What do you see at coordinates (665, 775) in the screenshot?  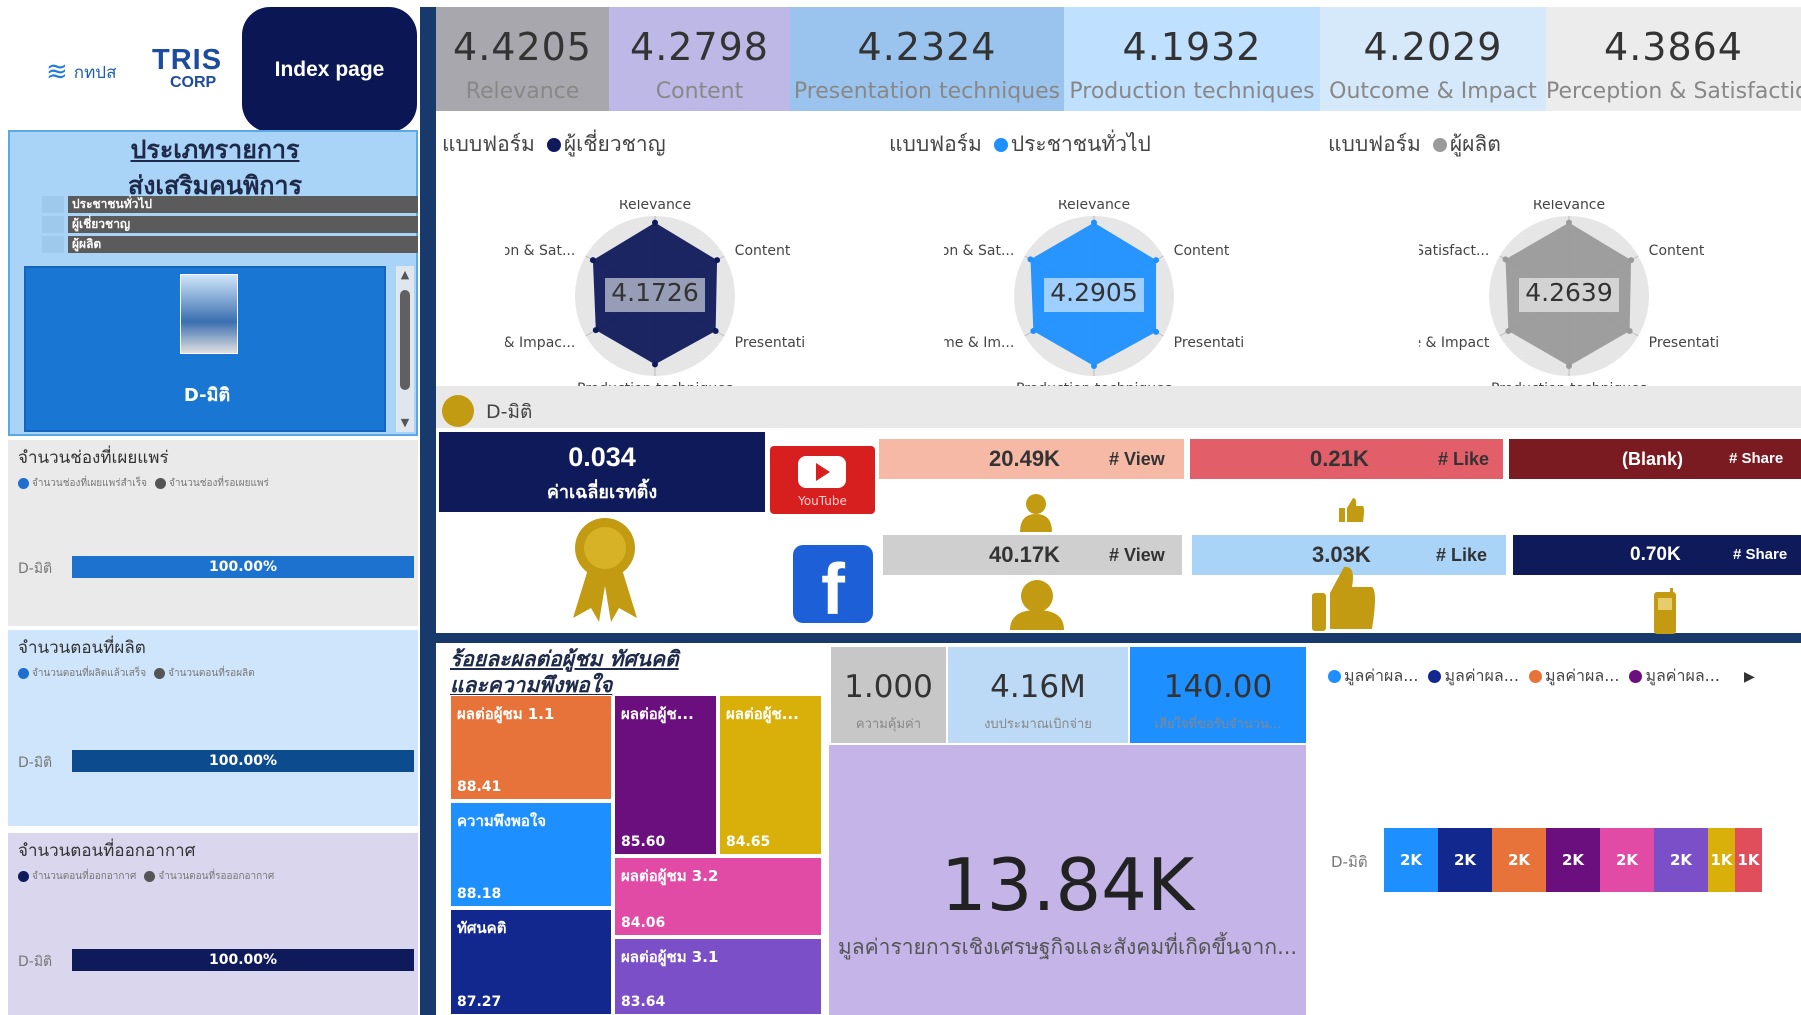 I see `treemap-cell: ผลต่อผู้ช... 85.60` at bounding box center [665, 775].